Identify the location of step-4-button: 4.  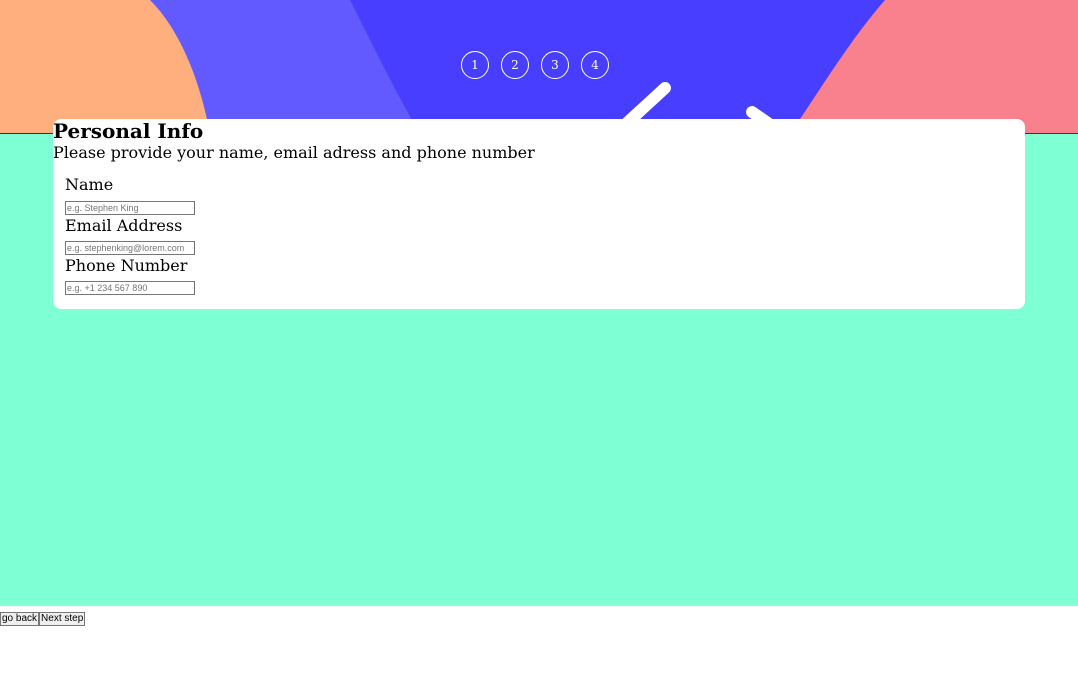
(595, 65).